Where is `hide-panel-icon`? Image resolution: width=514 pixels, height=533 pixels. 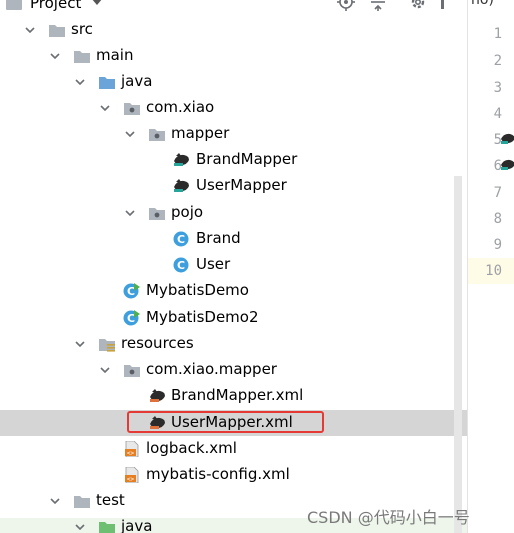 hide-panel-icon is located at coordinates (443, 6).